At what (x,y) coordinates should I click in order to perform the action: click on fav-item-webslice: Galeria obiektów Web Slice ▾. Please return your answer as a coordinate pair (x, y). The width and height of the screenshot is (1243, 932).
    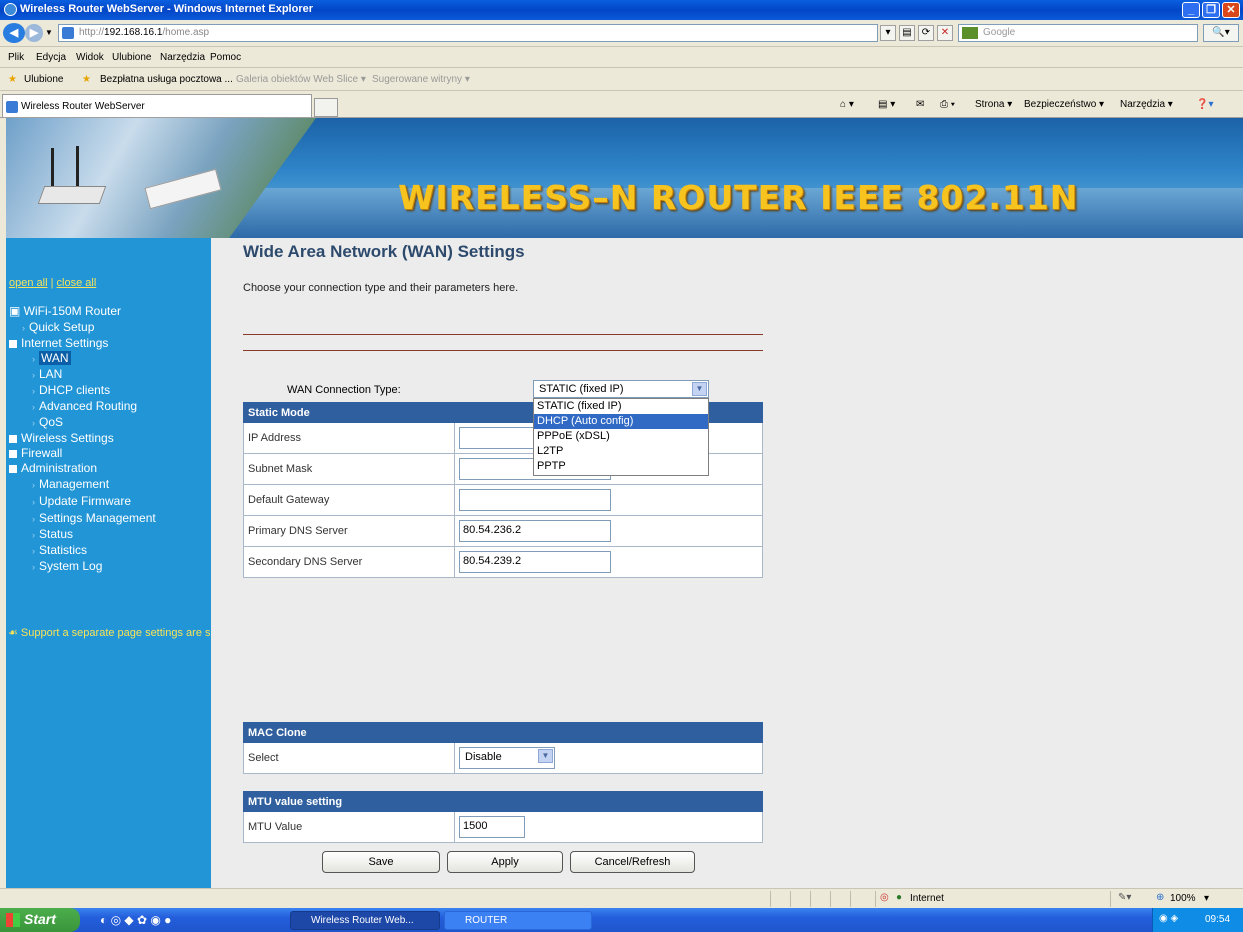
    Looking at the image, I should click on (301, 79).